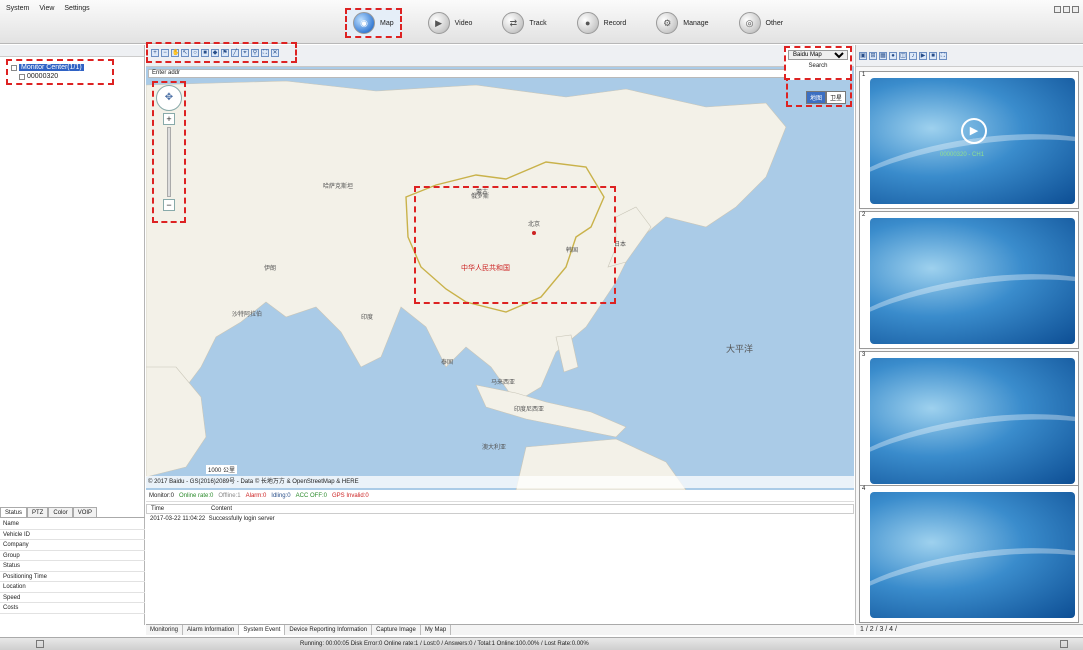 The width and height of the screenshot is (1083, 650). Describe the element at coordinates (500, 509) in the screenshot. I see `event-table-header: Time Content` at that location.